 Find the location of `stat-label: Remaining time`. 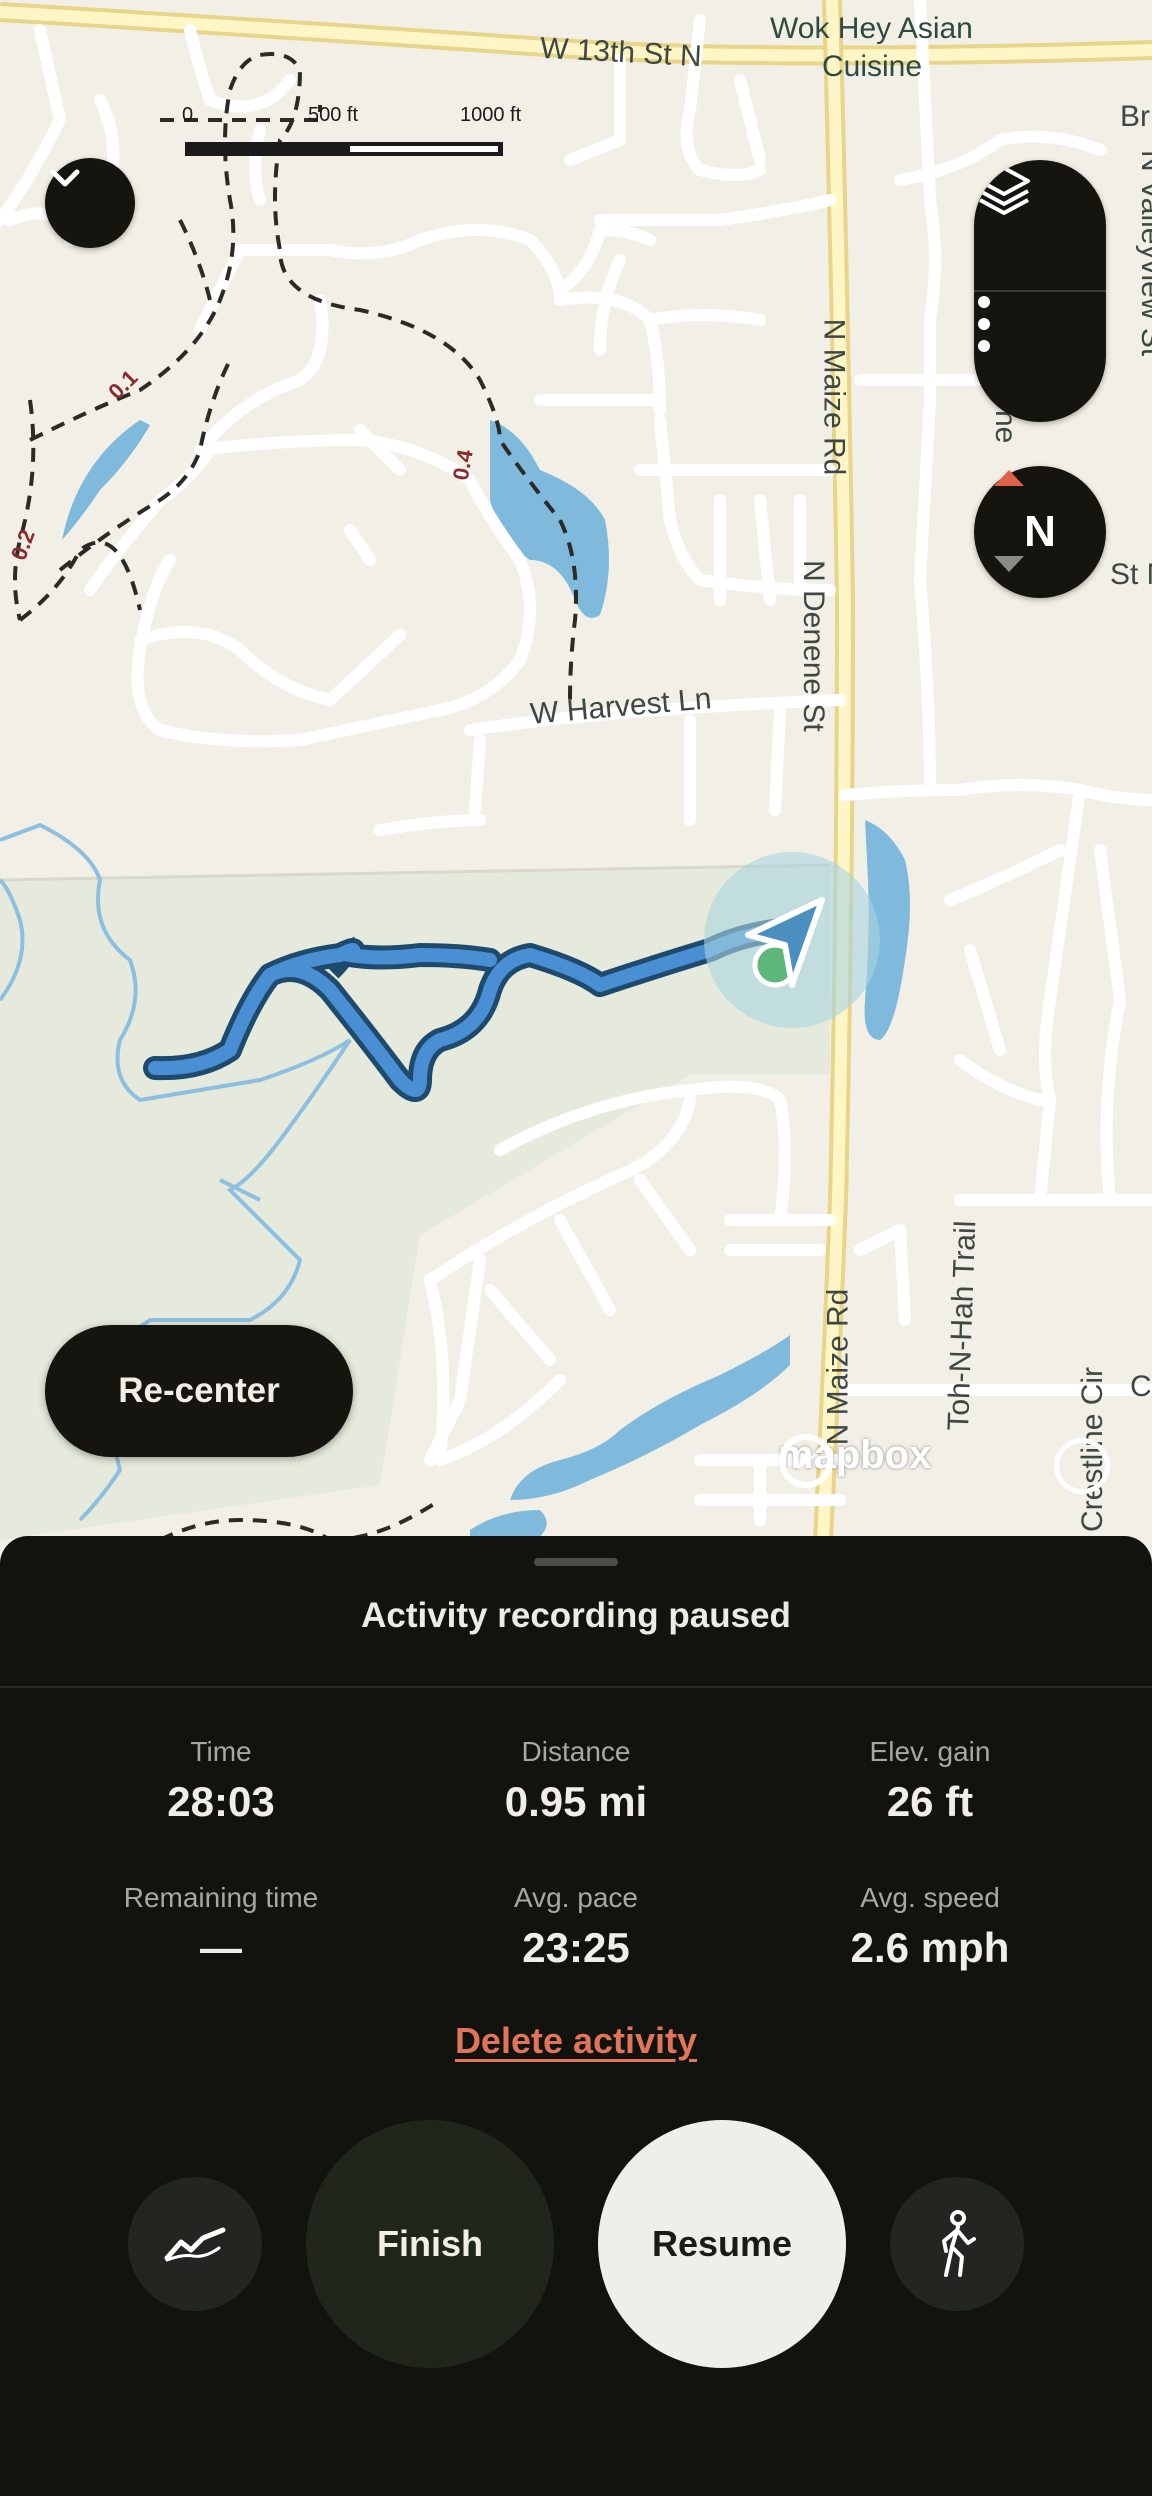

stat-label: Remaining time is located at coordinates (221, 1897).